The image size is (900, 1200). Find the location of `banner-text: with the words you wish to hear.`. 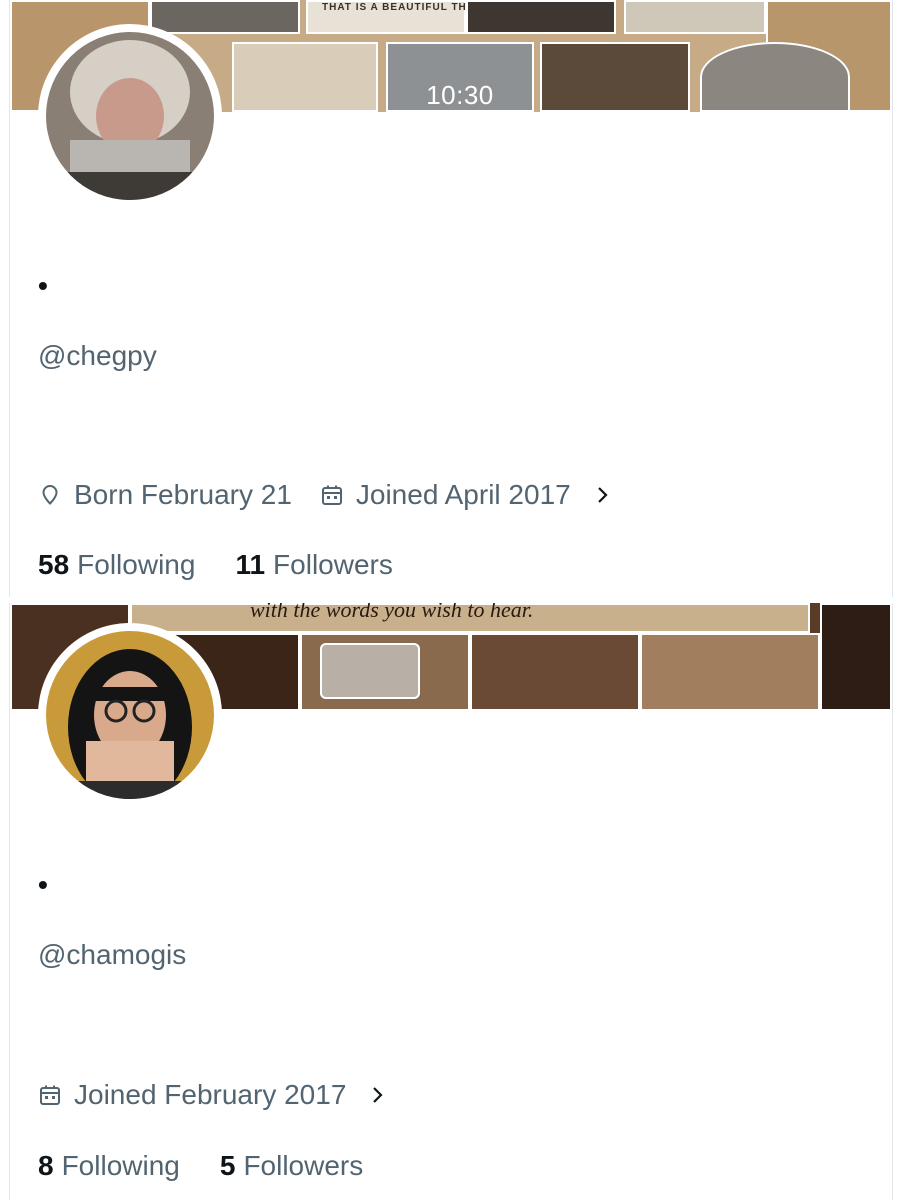

banner-text: with the words you wish to hear. is located at coordinates (392, 612).